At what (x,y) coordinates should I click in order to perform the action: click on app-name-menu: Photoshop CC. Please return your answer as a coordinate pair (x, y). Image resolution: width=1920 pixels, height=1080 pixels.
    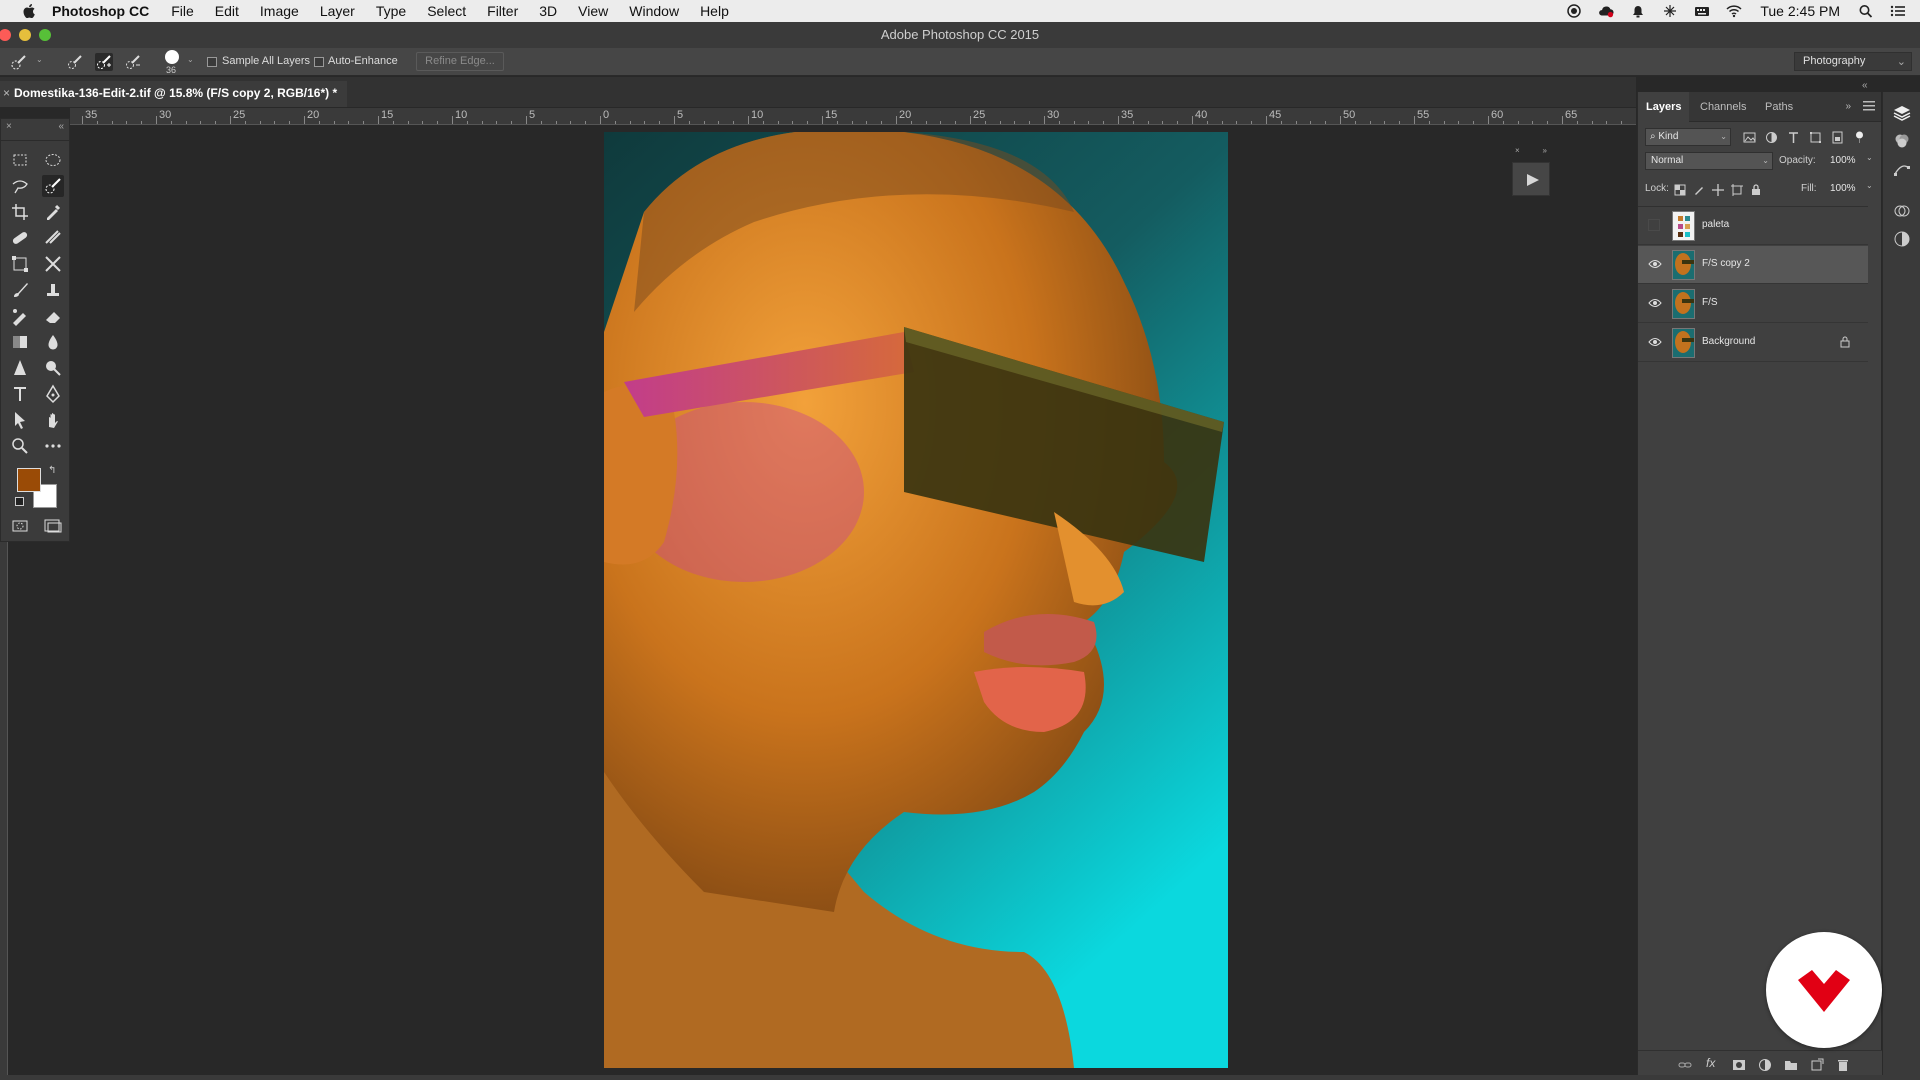
    Looking at the image, I should click on (100, 11).